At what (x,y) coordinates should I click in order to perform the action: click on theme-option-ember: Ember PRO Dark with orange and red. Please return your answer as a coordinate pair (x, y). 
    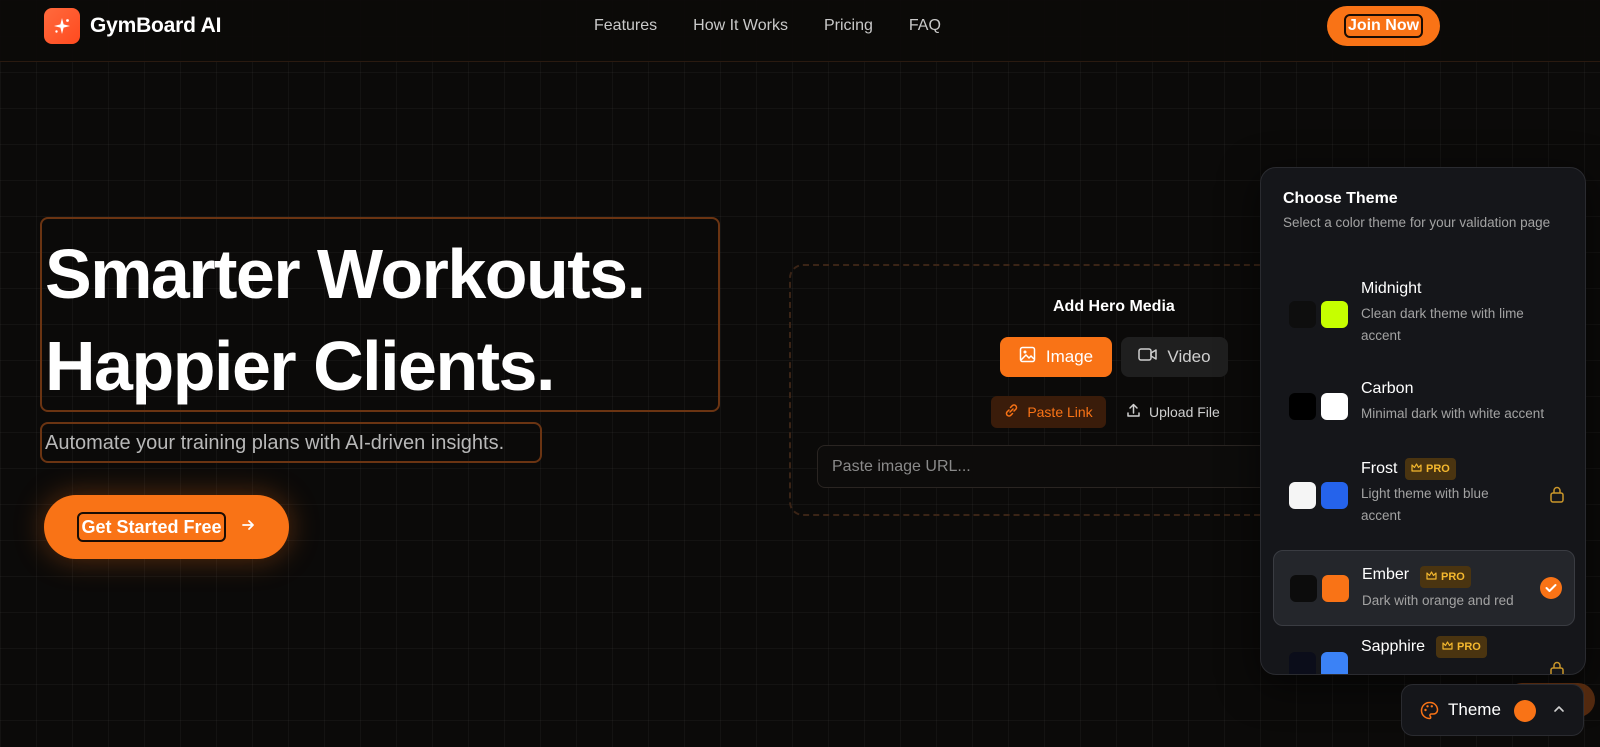
    Looking at the image, I should click on (1424, 588).